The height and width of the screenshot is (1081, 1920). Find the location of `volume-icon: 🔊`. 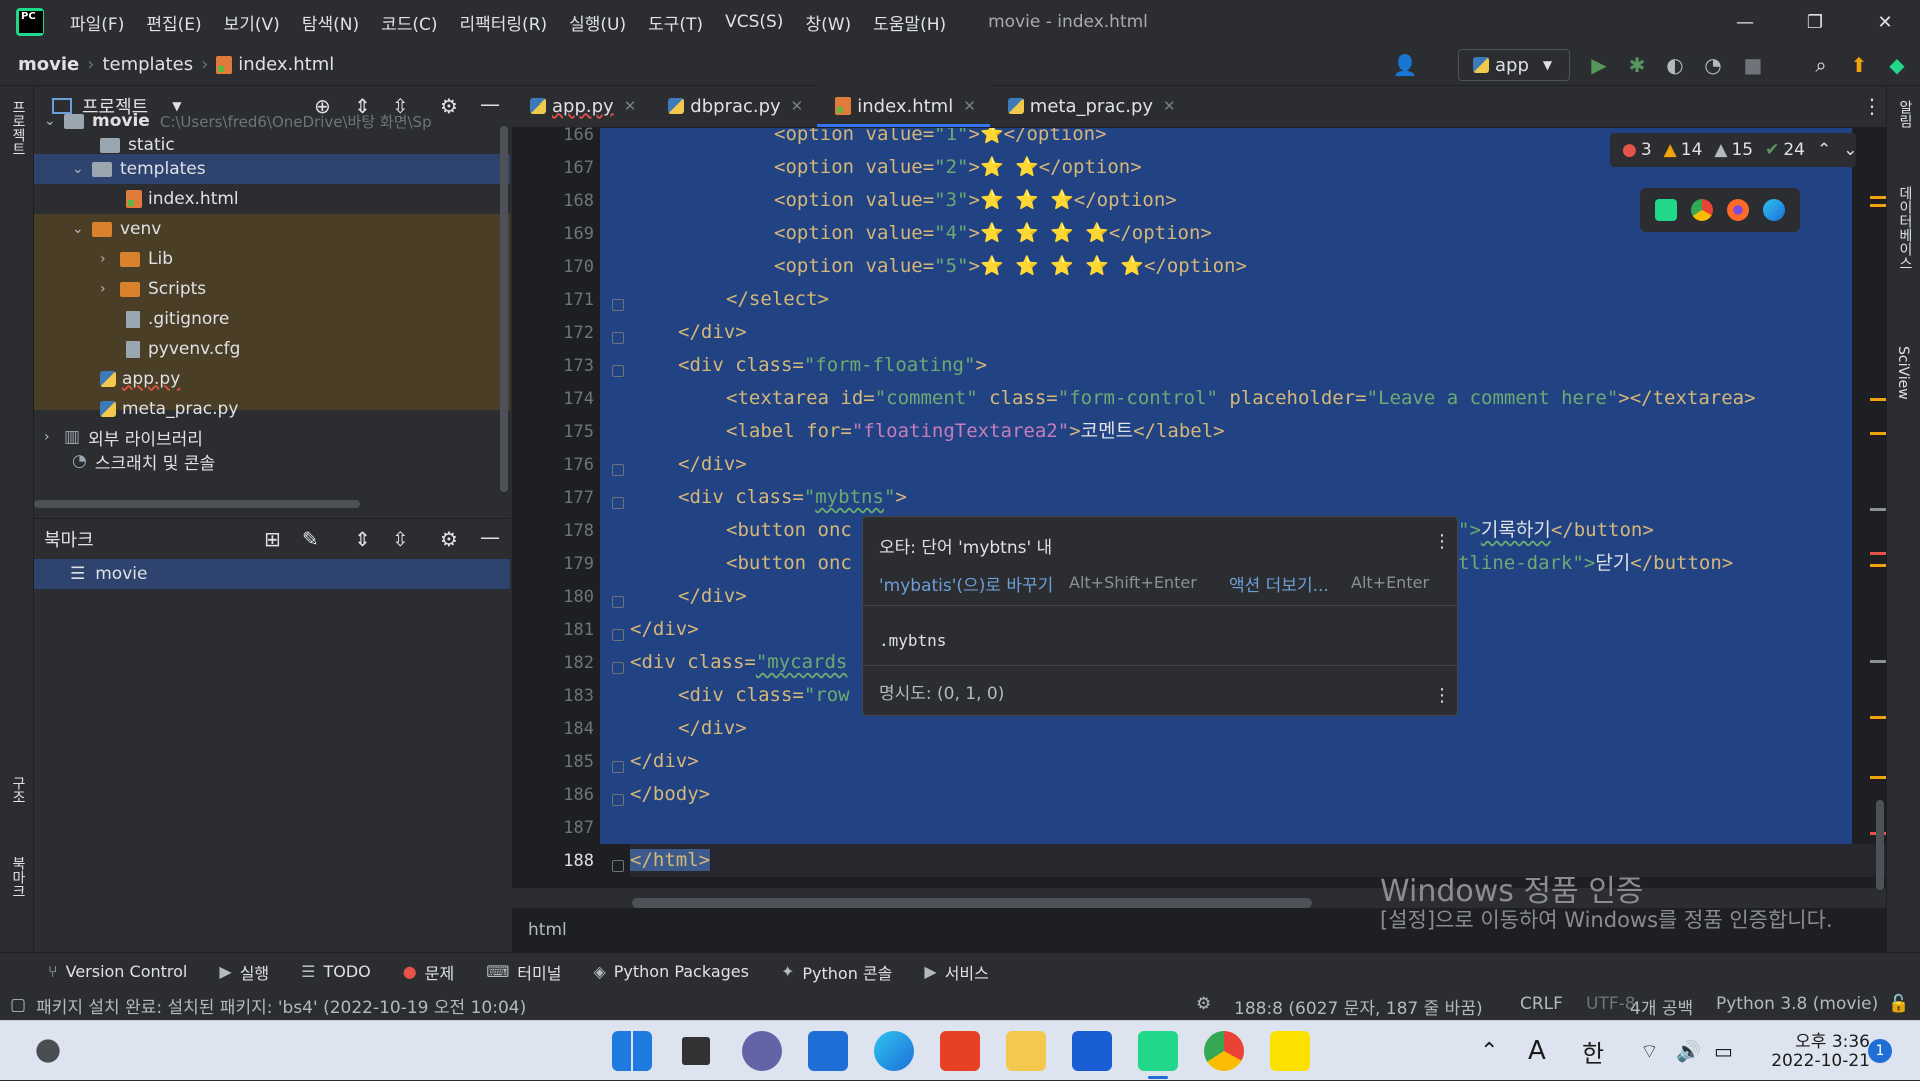

volume-icon: 🔊 is located at coordinates (1688, 1051).